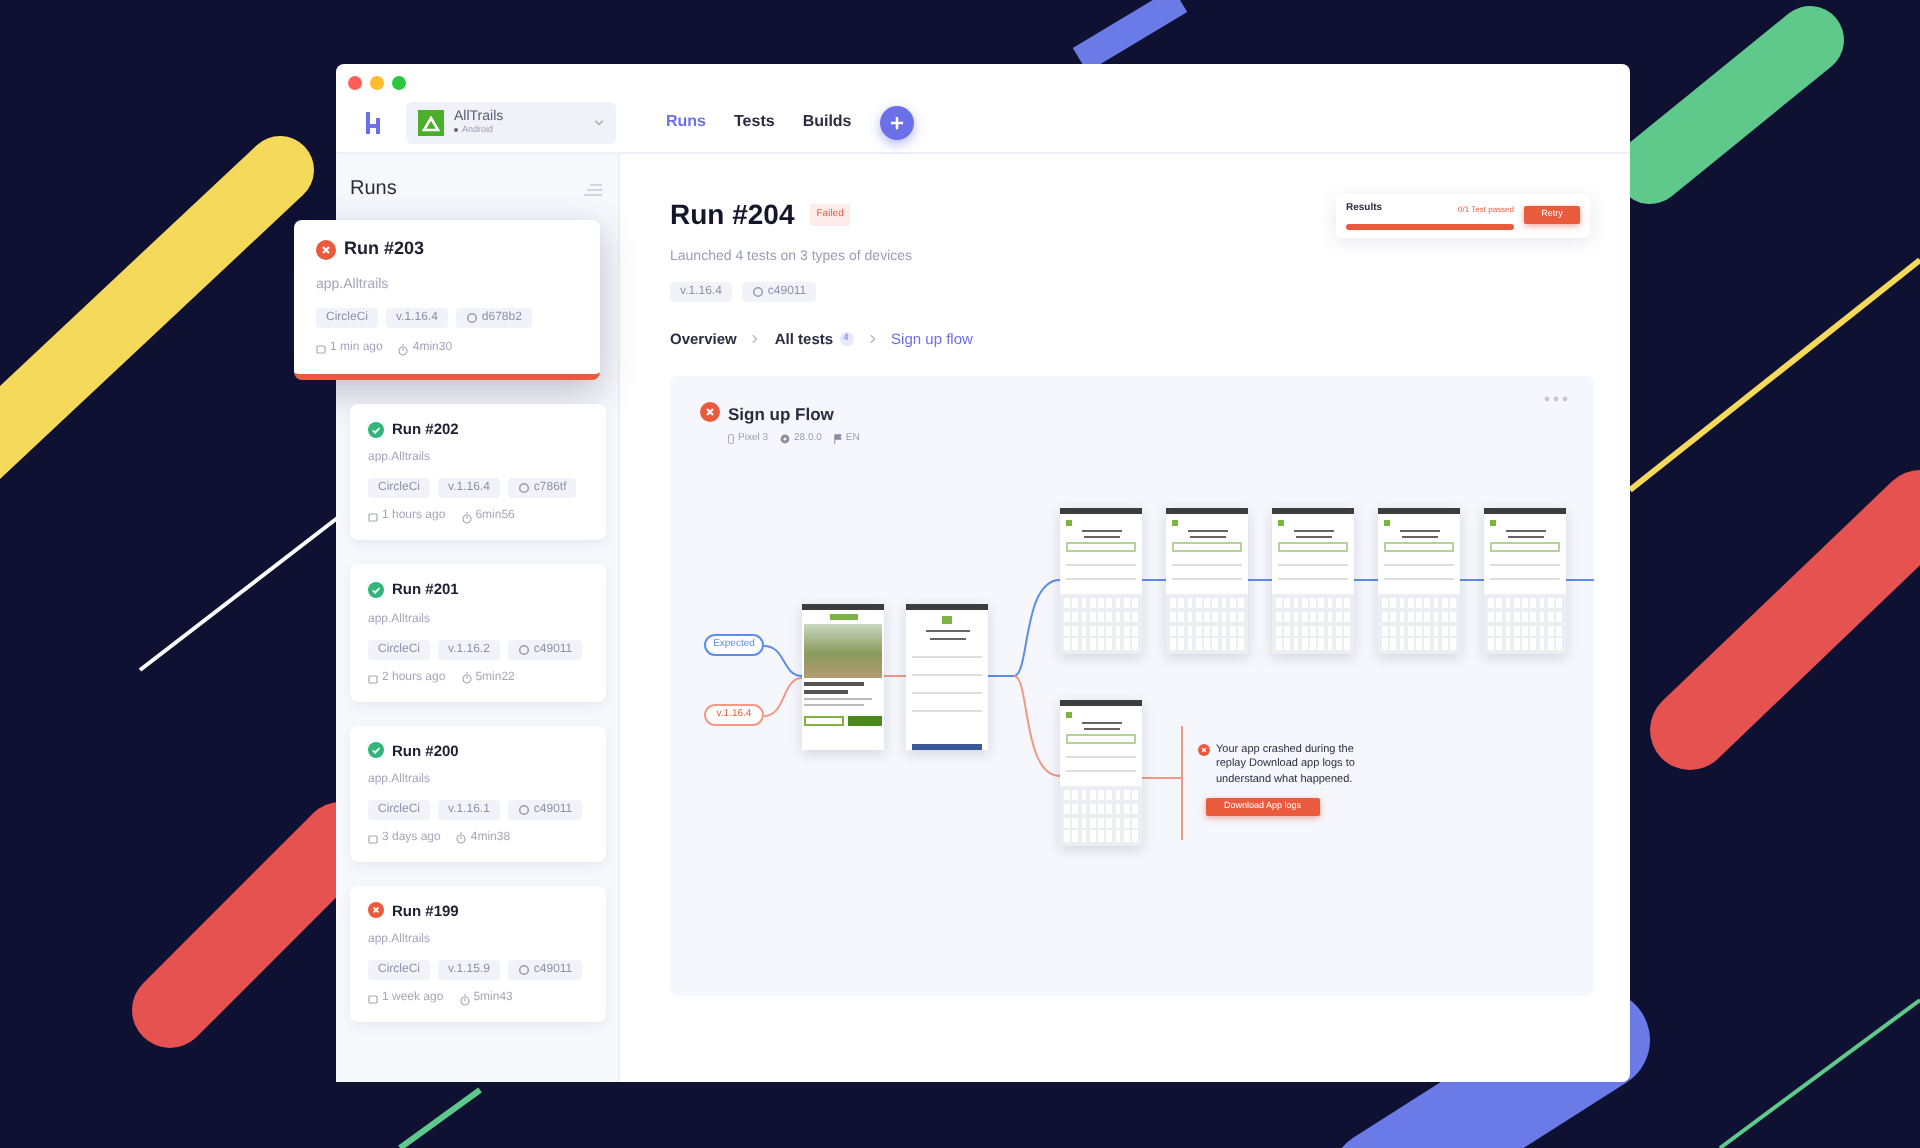 This screenshot has width=1920, height=1148. Describe the element at coordinates (593, 189) in the screenshot. I see `sort-icon` at that location.